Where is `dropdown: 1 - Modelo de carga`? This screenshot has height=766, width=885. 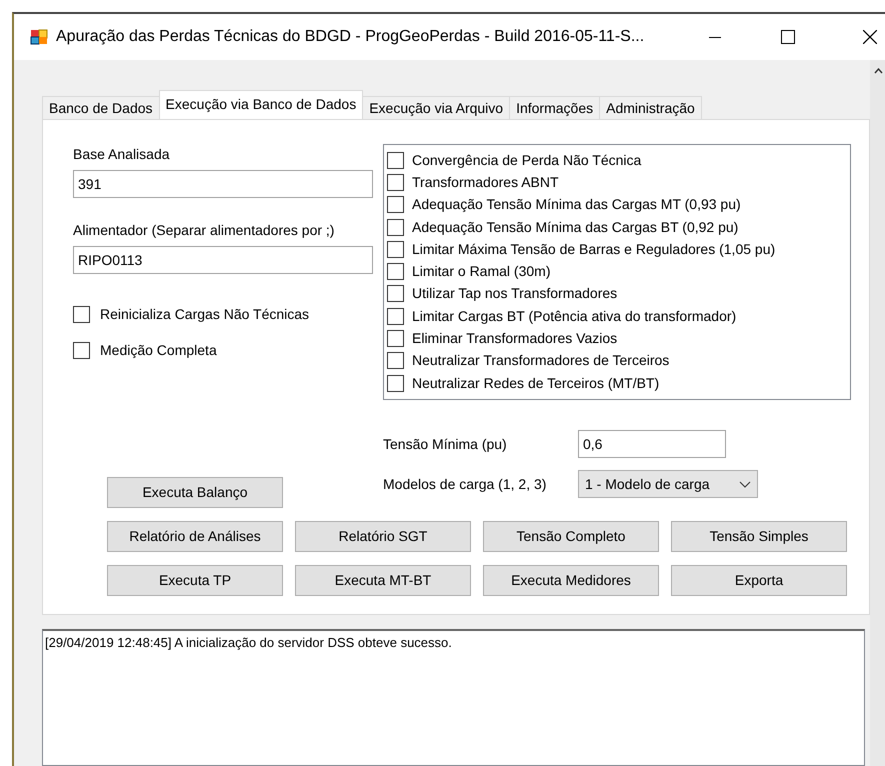
dropdown: 1 - Modelo de carga is located at coordinates (668, 484).